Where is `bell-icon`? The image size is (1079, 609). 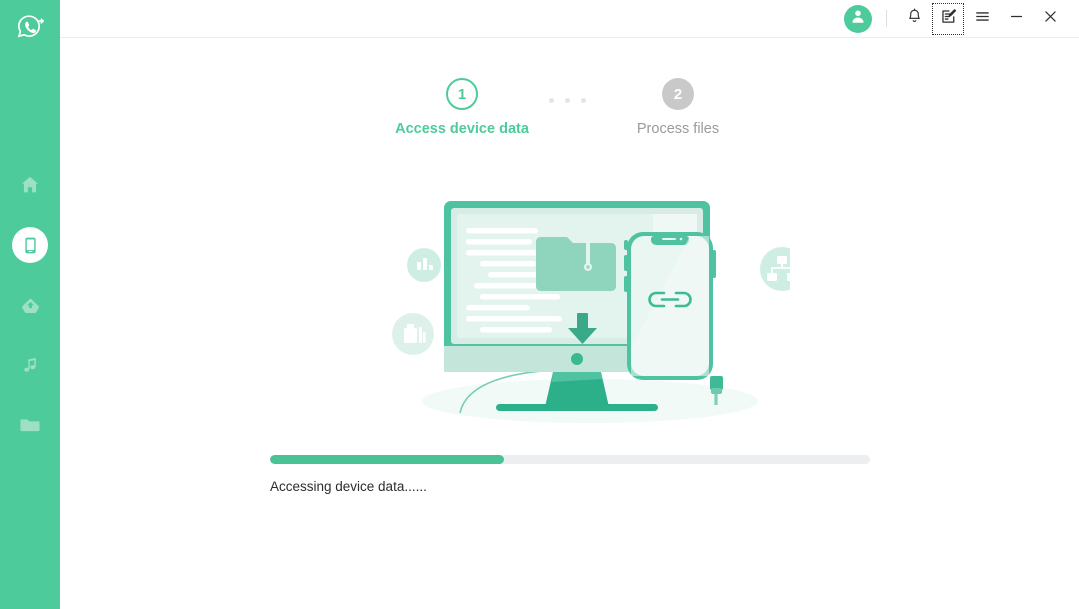
bell-icon is located at coordinates (914, 19).